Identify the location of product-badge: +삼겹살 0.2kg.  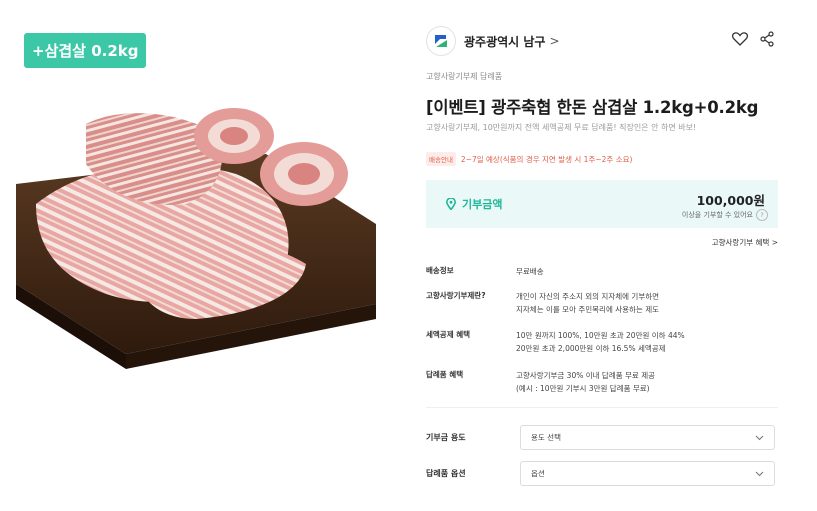
(85, 50).